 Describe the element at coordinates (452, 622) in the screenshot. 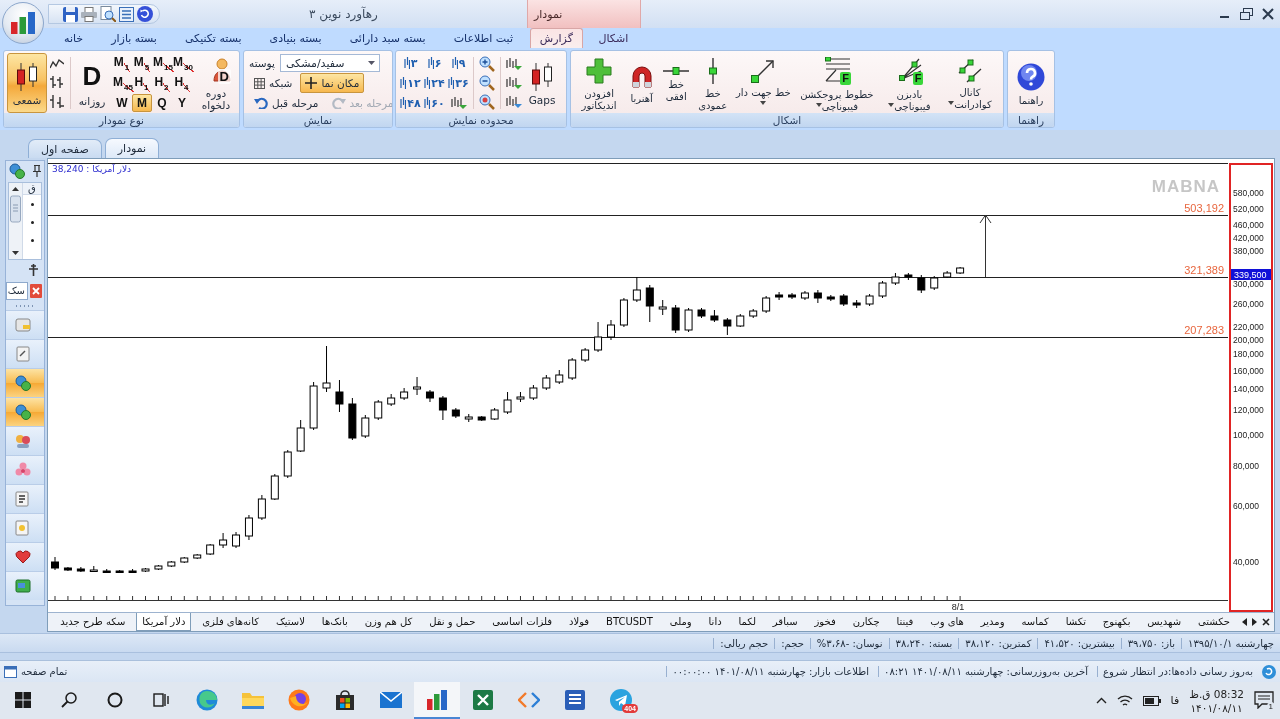

I see `symbol-tab: حمل و نقل` at that location.